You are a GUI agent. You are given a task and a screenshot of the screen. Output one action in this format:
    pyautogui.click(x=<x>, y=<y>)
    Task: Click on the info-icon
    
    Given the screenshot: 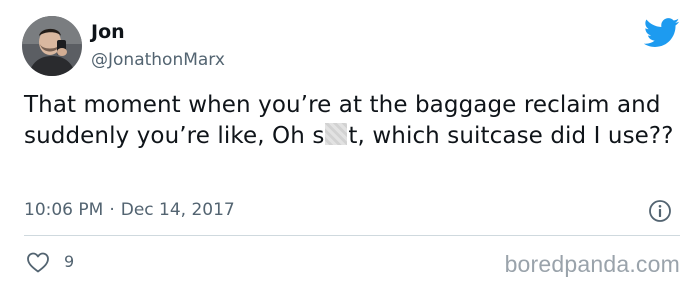 What is the action you would take?
    pyautogui.click(x=660, y=211)
    